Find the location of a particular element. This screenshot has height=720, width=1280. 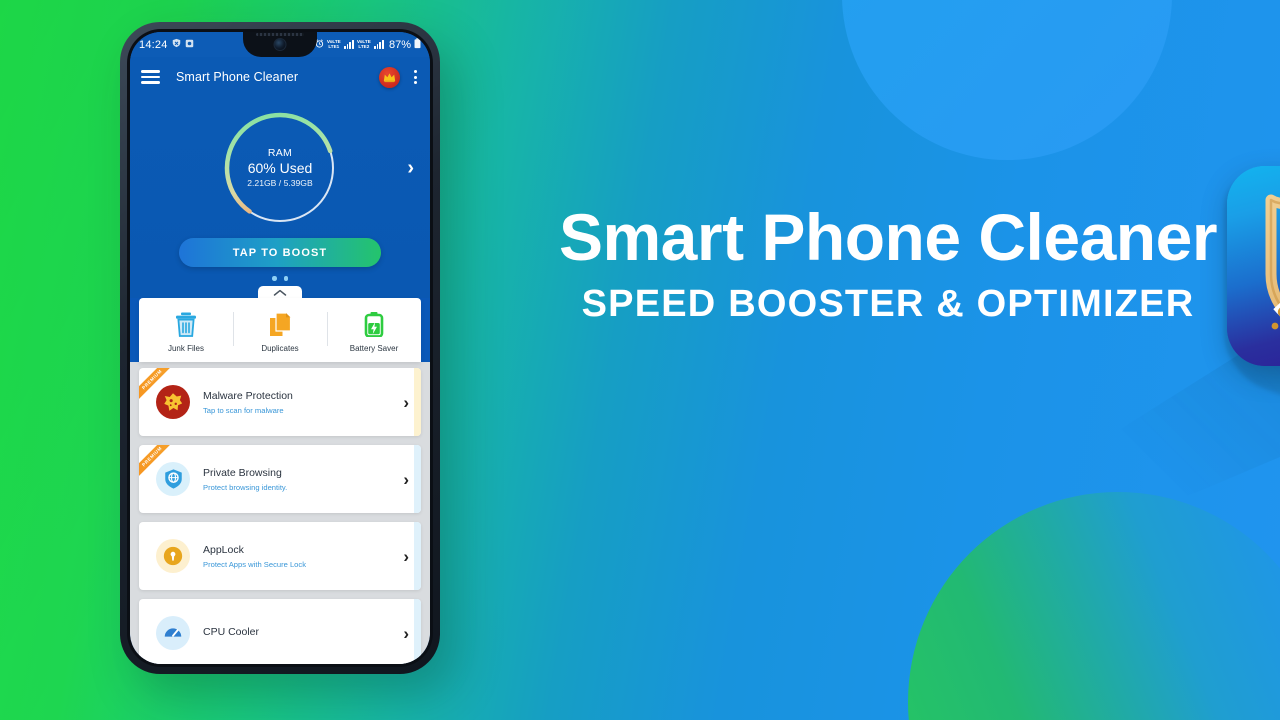

quick-action-junk-files: Junk Files is located at coordinates (186, 331).